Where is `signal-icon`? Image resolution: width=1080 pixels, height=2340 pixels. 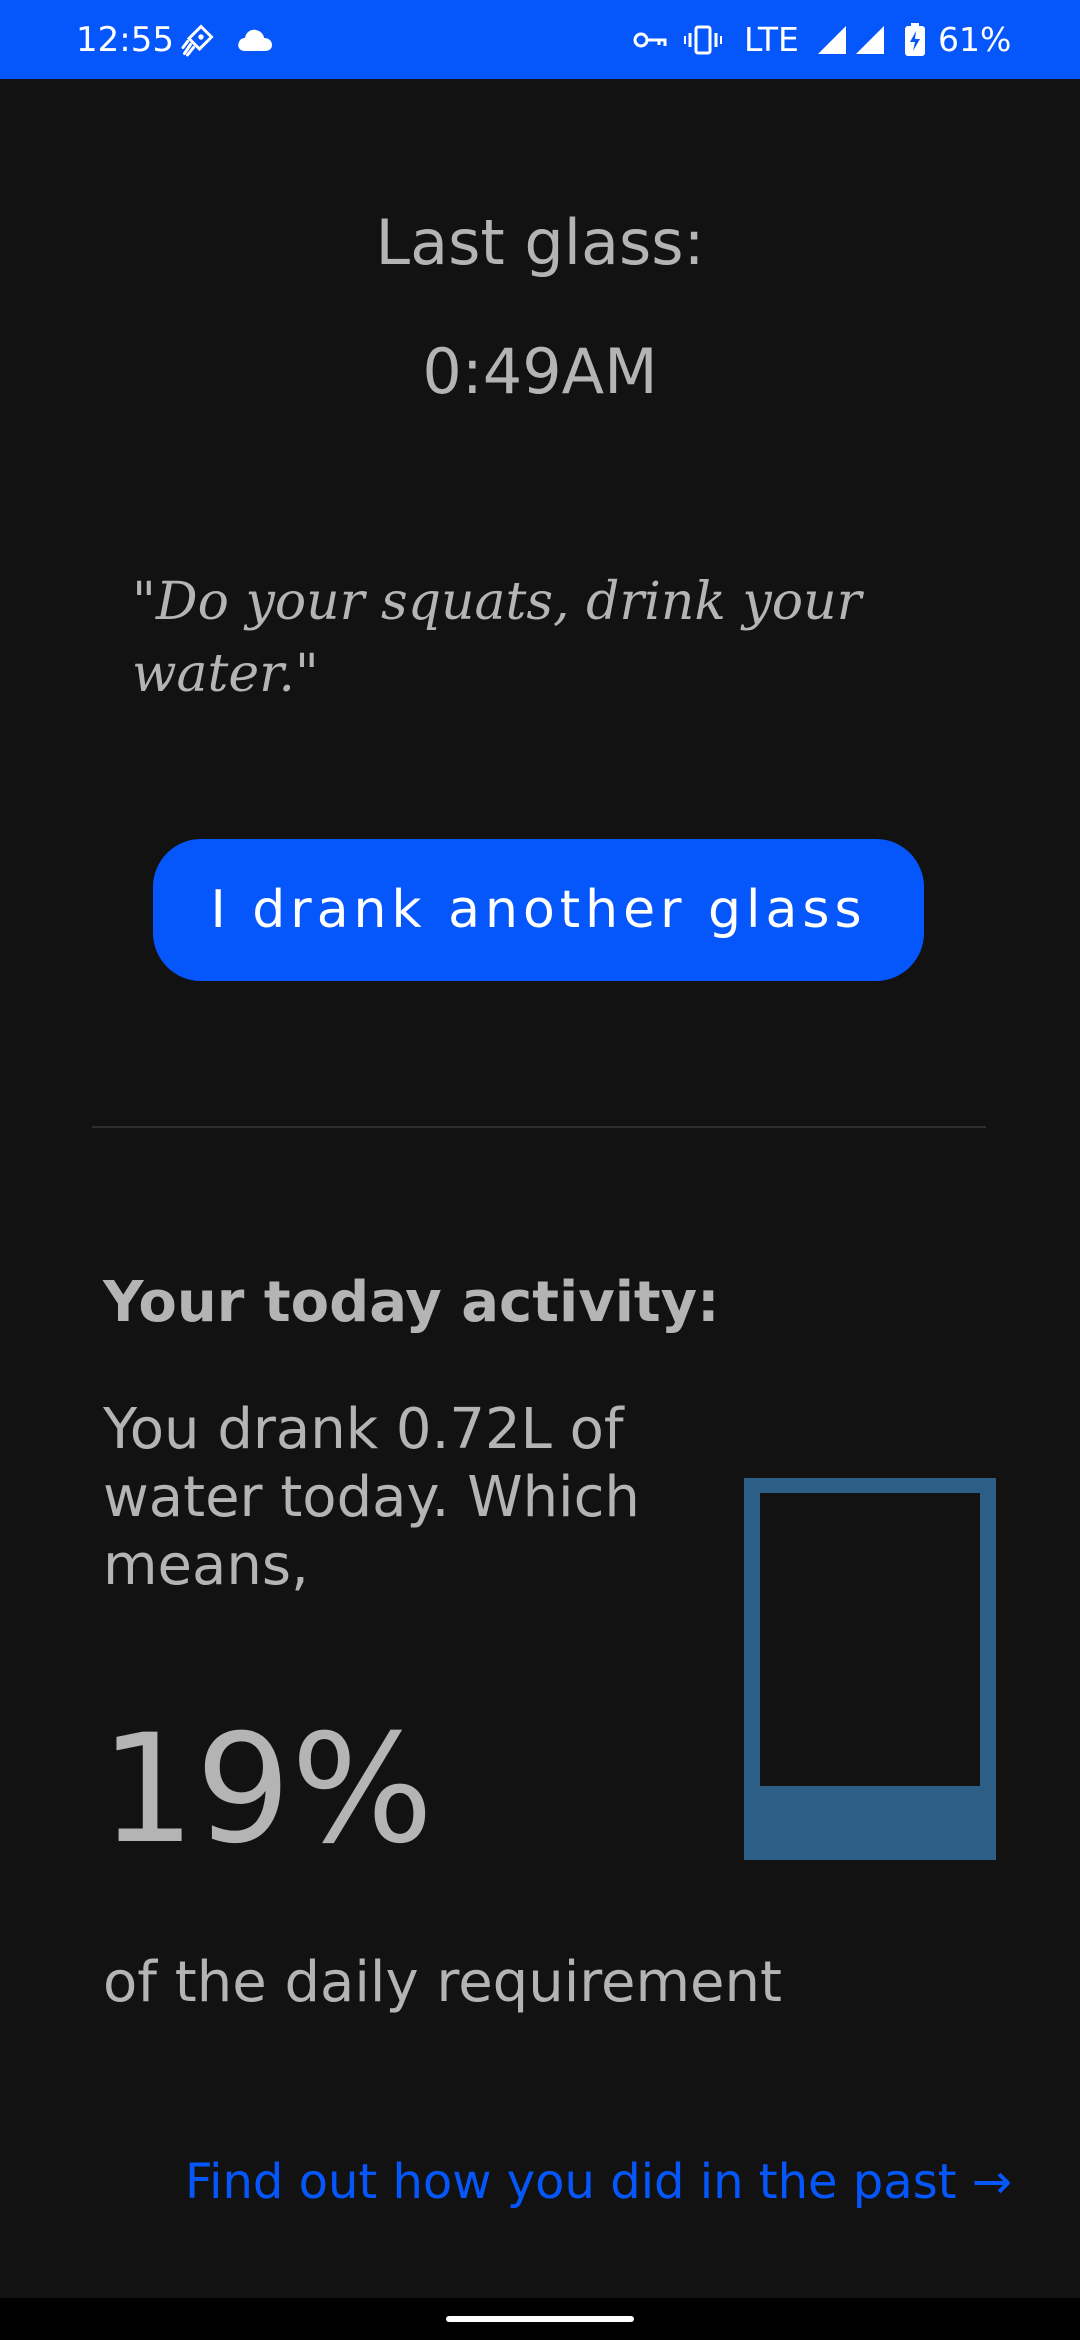 signal-icon is located at coordinates (832, 40).